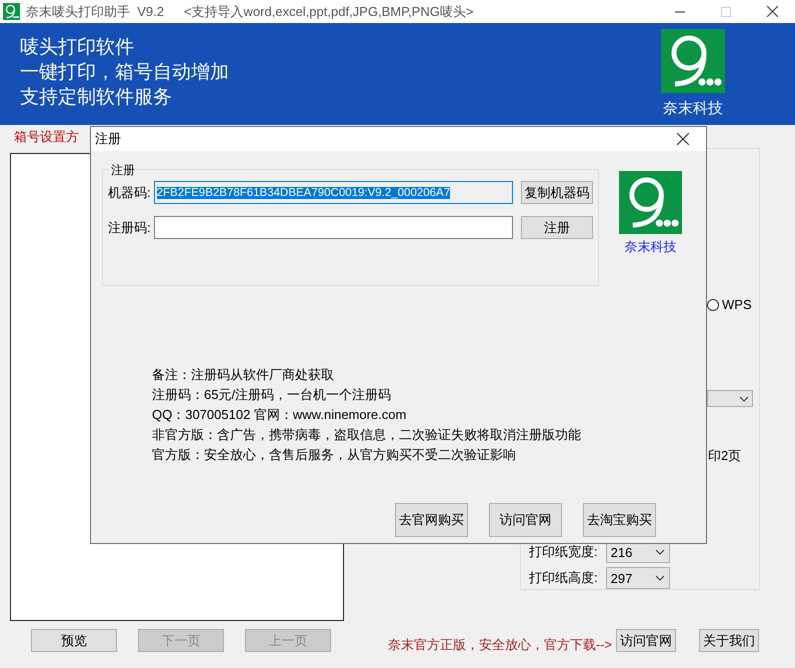  I want to click on website-button: 访问官网, so click(646, 640).